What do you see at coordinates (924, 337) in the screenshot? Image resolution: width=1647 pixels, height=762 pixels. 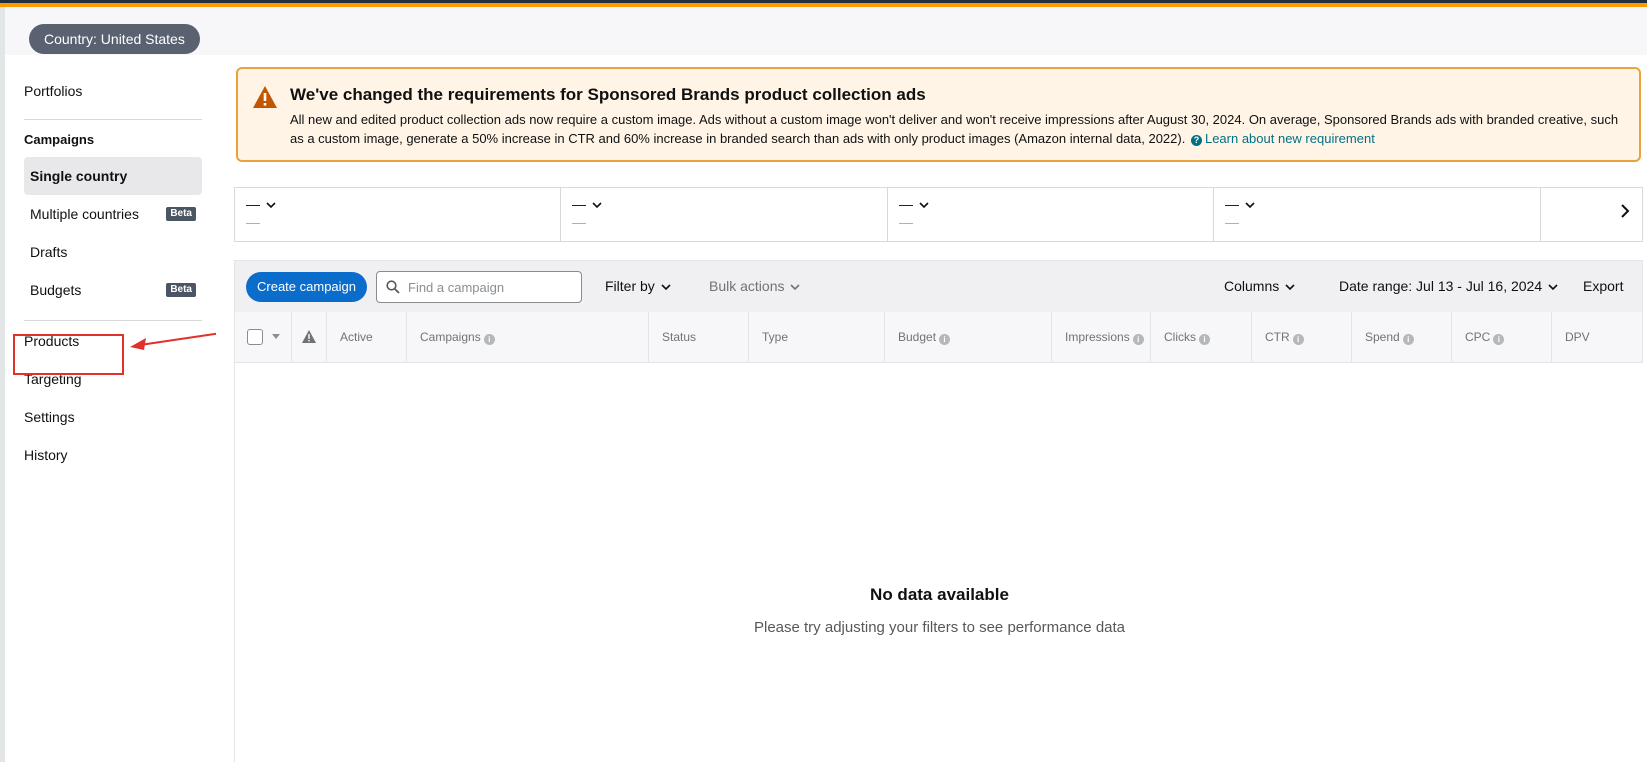 I see `column-header-budget: Budget i` at bounding box center [924, 337].